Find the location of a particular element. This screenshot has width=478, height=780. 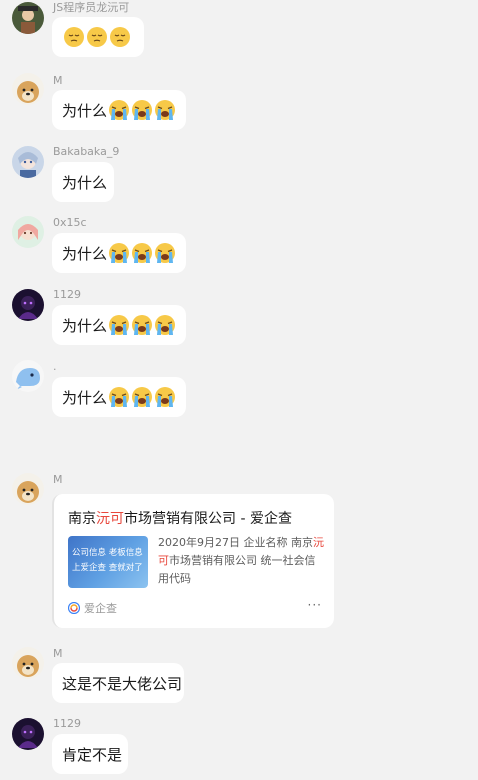

message-text: 这是不是大佬公司 is located at coordinates (122, 683).